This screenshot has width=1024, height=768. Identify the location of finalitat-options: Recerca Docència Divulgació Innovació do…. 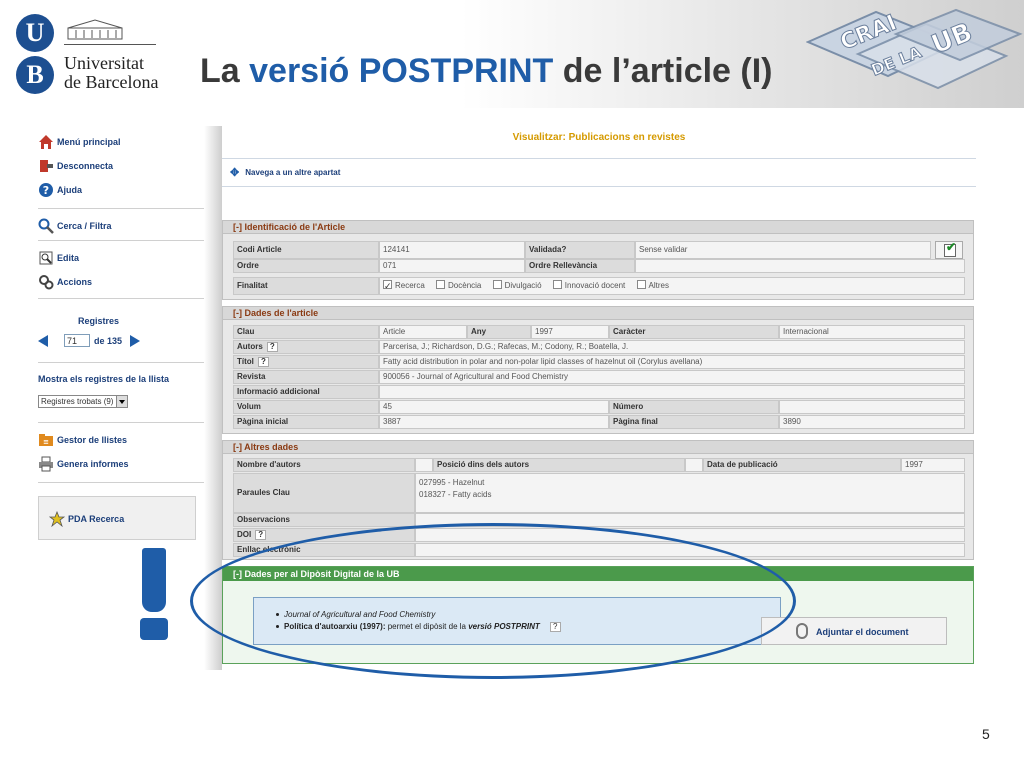
(672, 286).